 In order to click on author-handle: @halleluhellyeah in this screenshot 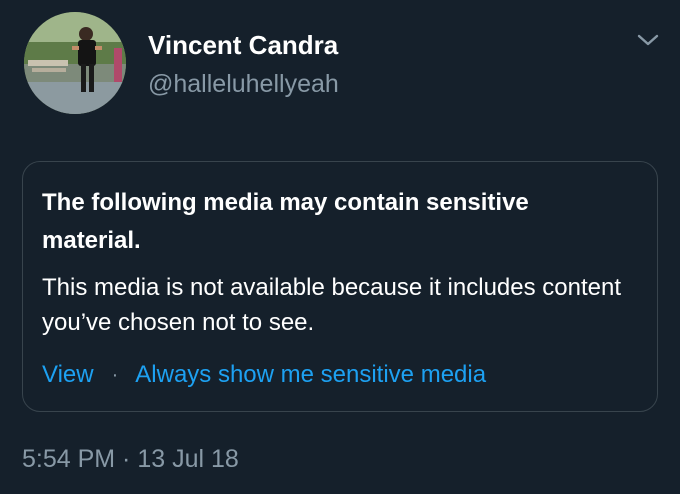, I will do `click(243, 84)`.